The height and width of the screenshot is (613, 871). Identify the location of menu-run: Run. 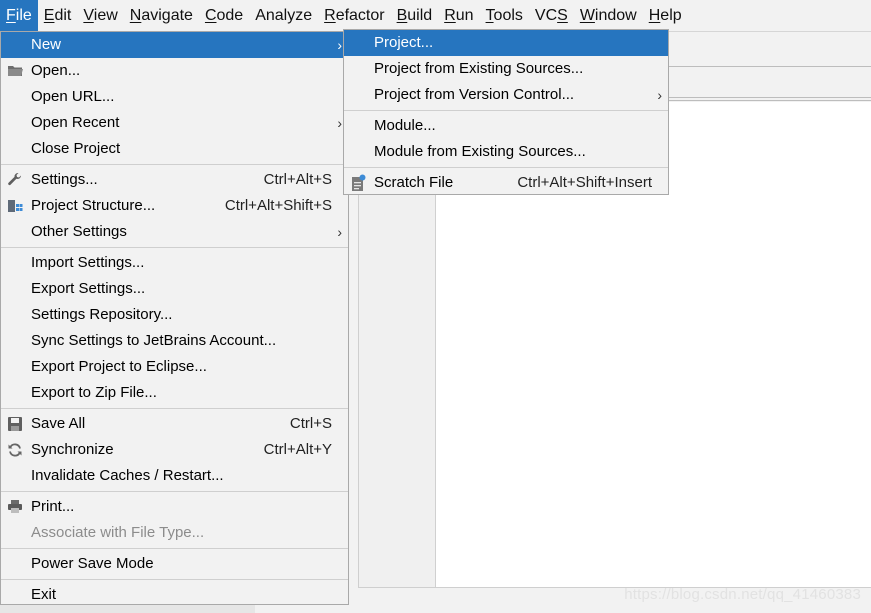
(458, 15).